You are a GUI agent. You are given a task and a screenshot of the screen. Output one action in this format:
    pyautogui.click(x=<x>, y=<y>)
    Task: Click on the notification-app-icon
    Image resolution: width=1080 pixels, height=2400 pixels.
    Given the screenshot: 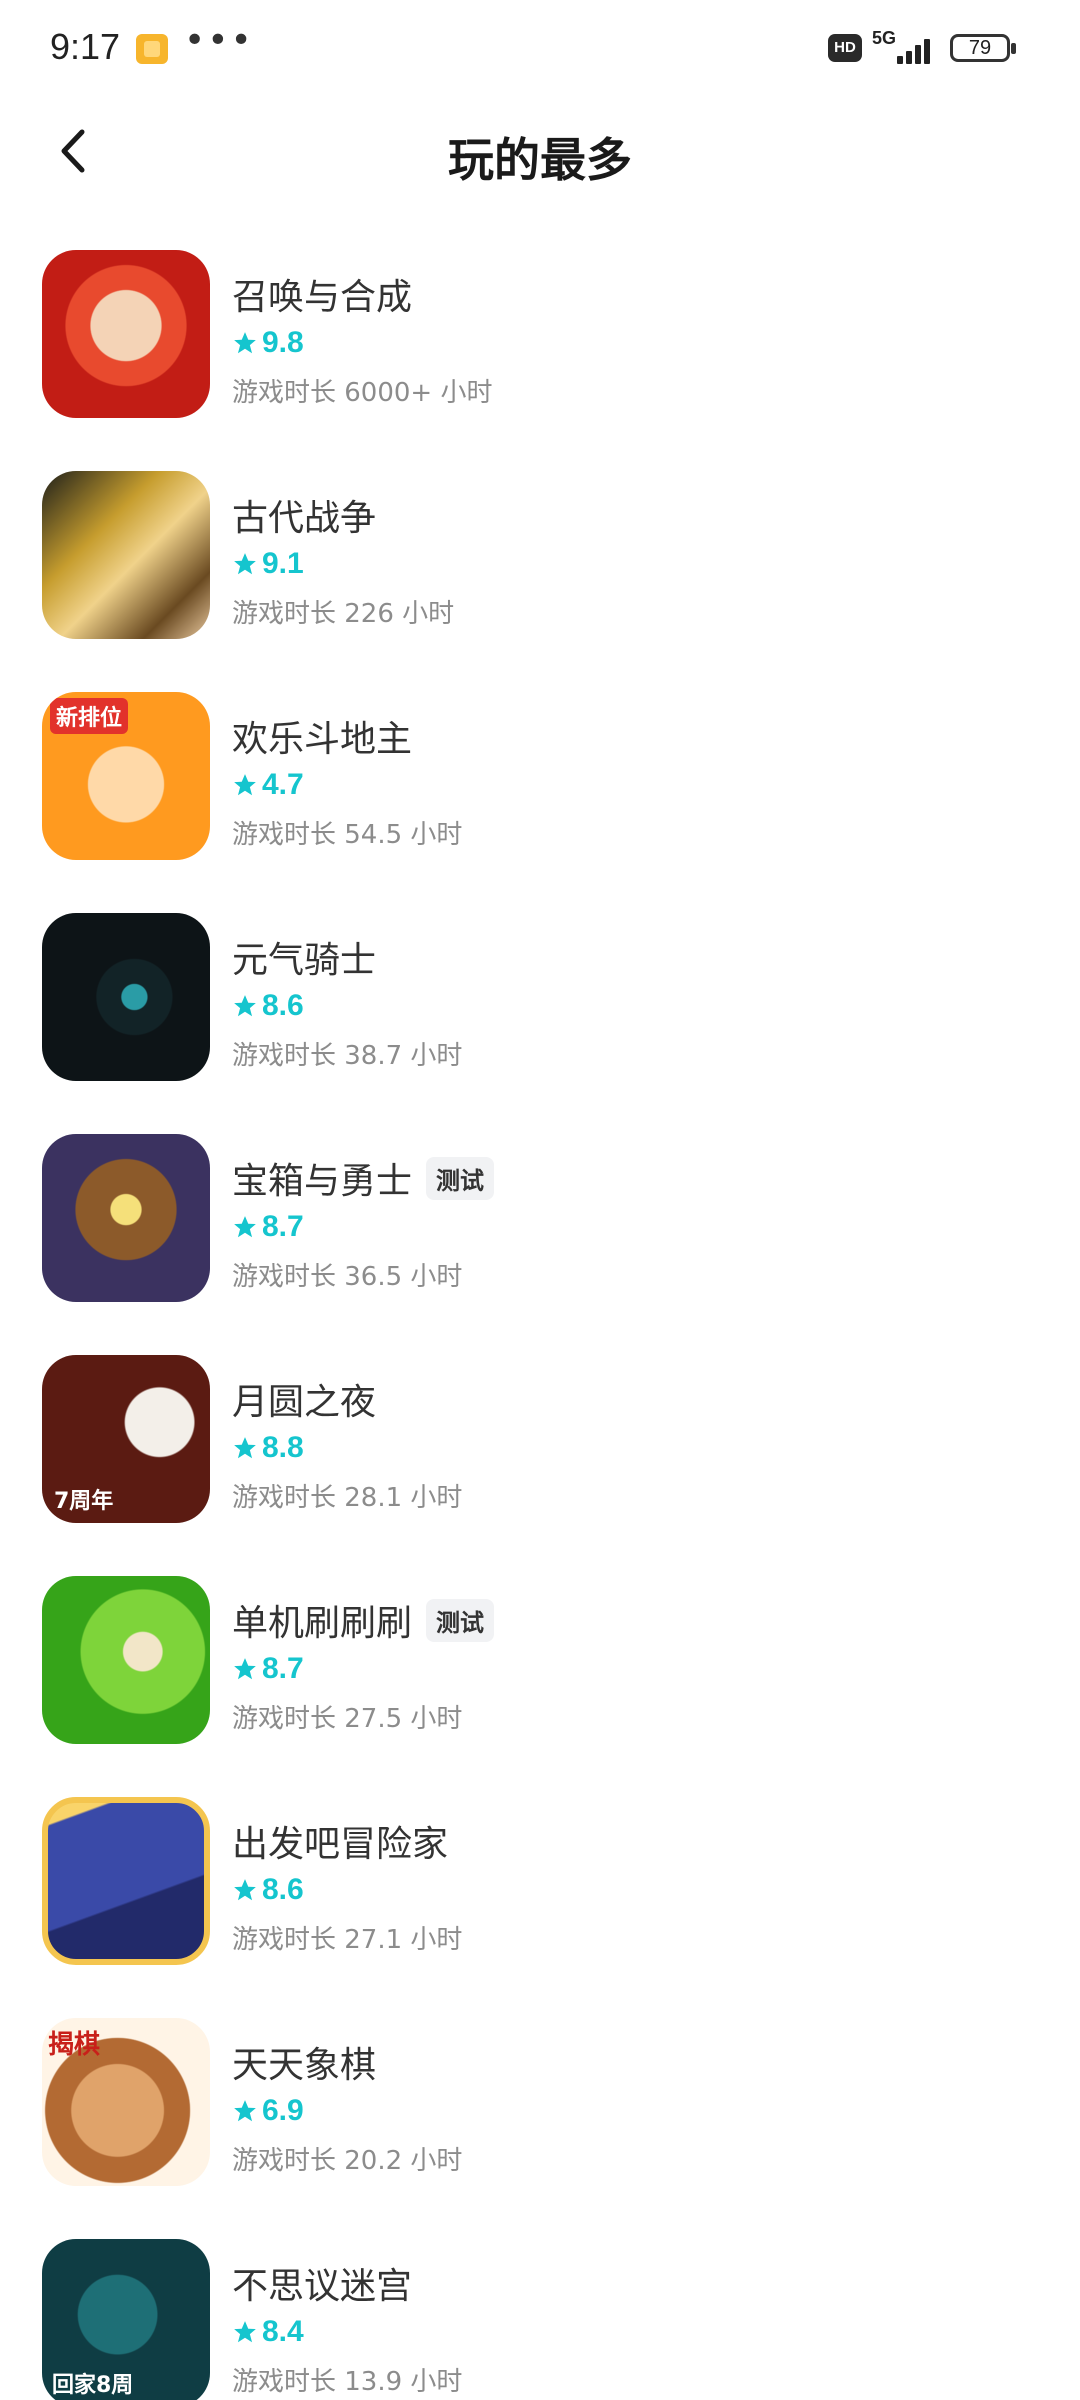 What is the action you would take?
    pyautogui.click(x=152, y=49)
    